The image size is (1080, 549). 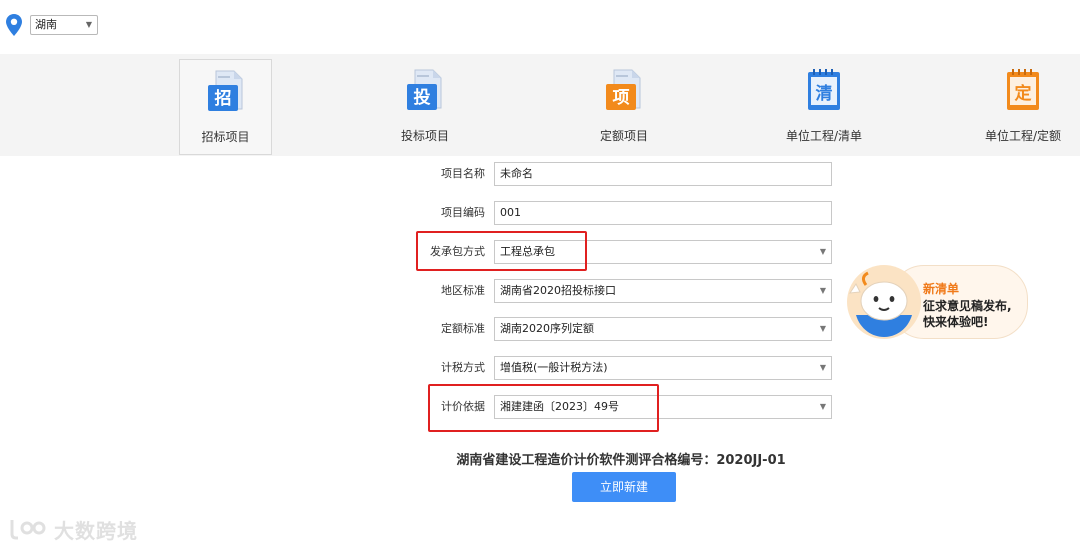 I want to click on watermark-logo-icon, so click(x=28, y=530).